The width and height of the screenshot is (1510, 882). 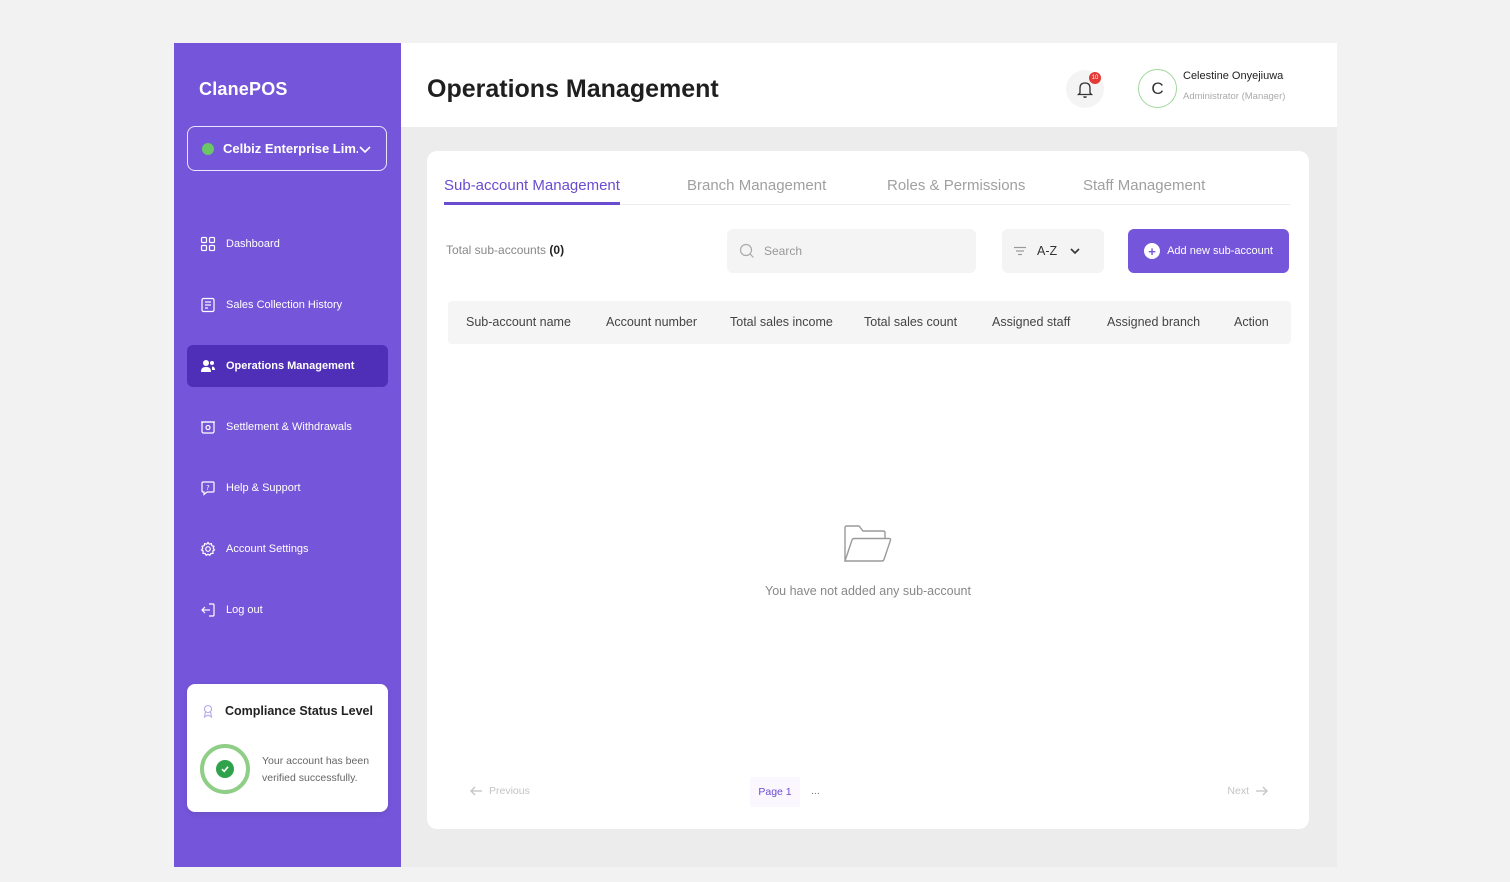 What do you see at coordinates (284, 305) in the screenshot?
I see `sidebar-item-label: Sales Collection History` at bounding box center [284, 305].